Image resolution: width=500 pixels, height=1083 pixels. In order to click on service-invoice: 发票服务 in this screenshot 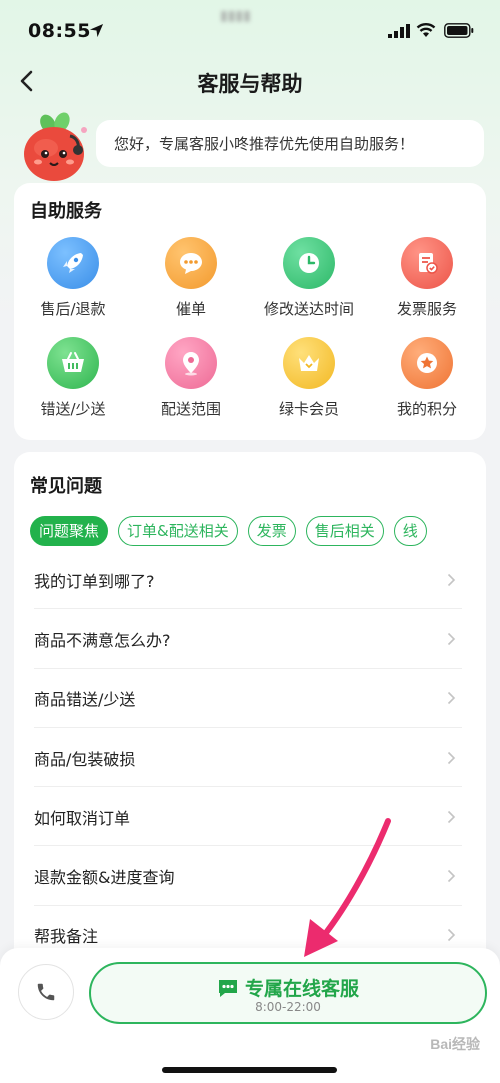, I will do `click(427, 278)`.